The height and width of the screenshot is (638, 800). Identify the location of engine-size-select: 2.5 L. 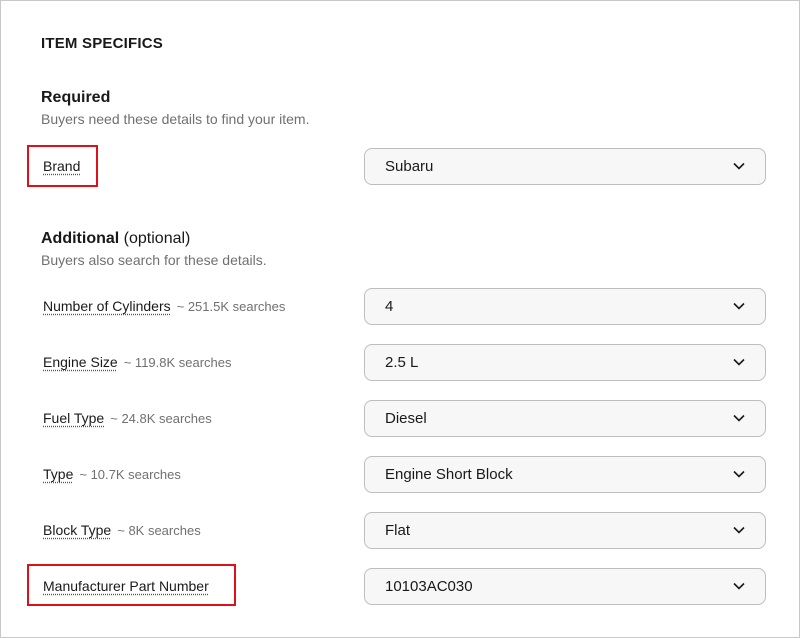
(565, 362).